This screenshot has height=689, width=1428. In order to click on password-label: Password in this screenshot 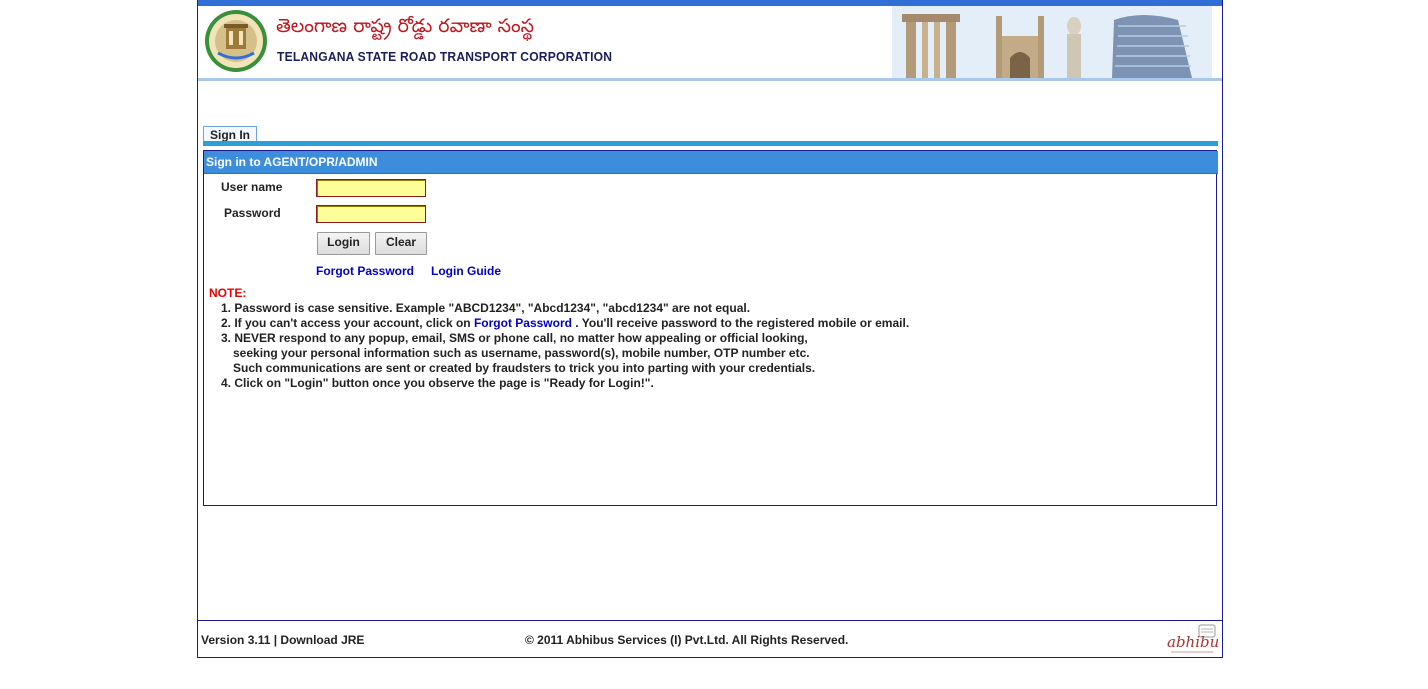, I will do `click(252, 213)`.